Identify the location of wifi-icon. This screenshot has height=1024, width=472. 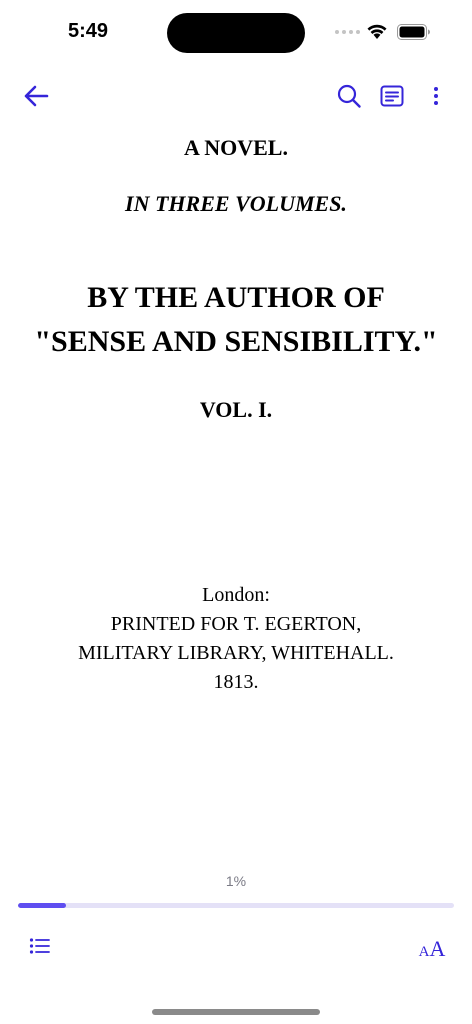
(377, 31).